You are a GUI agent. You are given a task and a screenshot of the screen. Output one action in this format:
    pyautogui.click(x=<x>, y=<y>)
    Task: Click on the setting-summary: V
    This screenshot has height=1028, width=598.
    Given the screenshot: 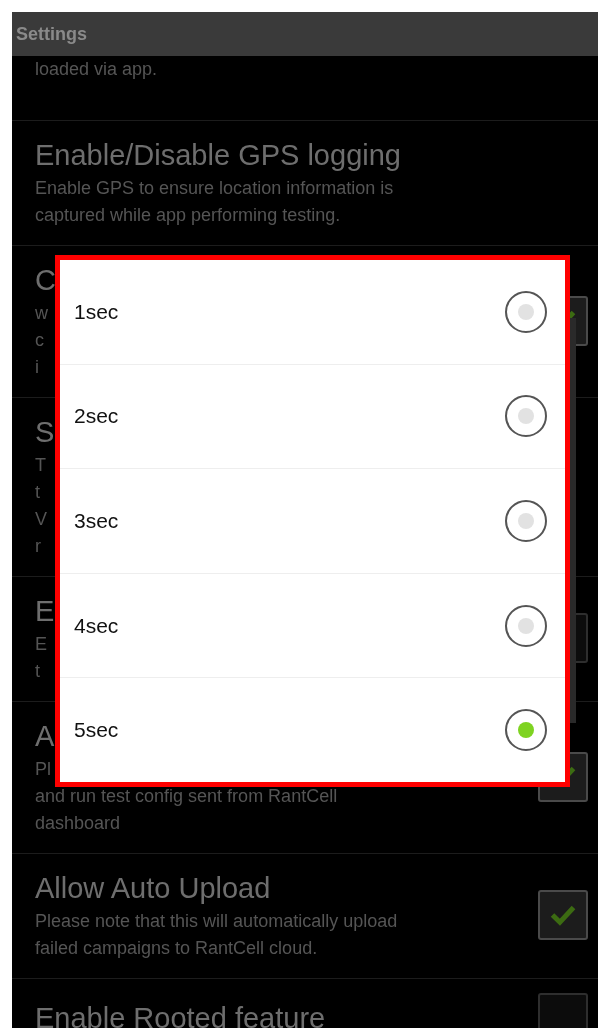 What is the action you would take?
    pyautogui.click(x=41, y=519)
    